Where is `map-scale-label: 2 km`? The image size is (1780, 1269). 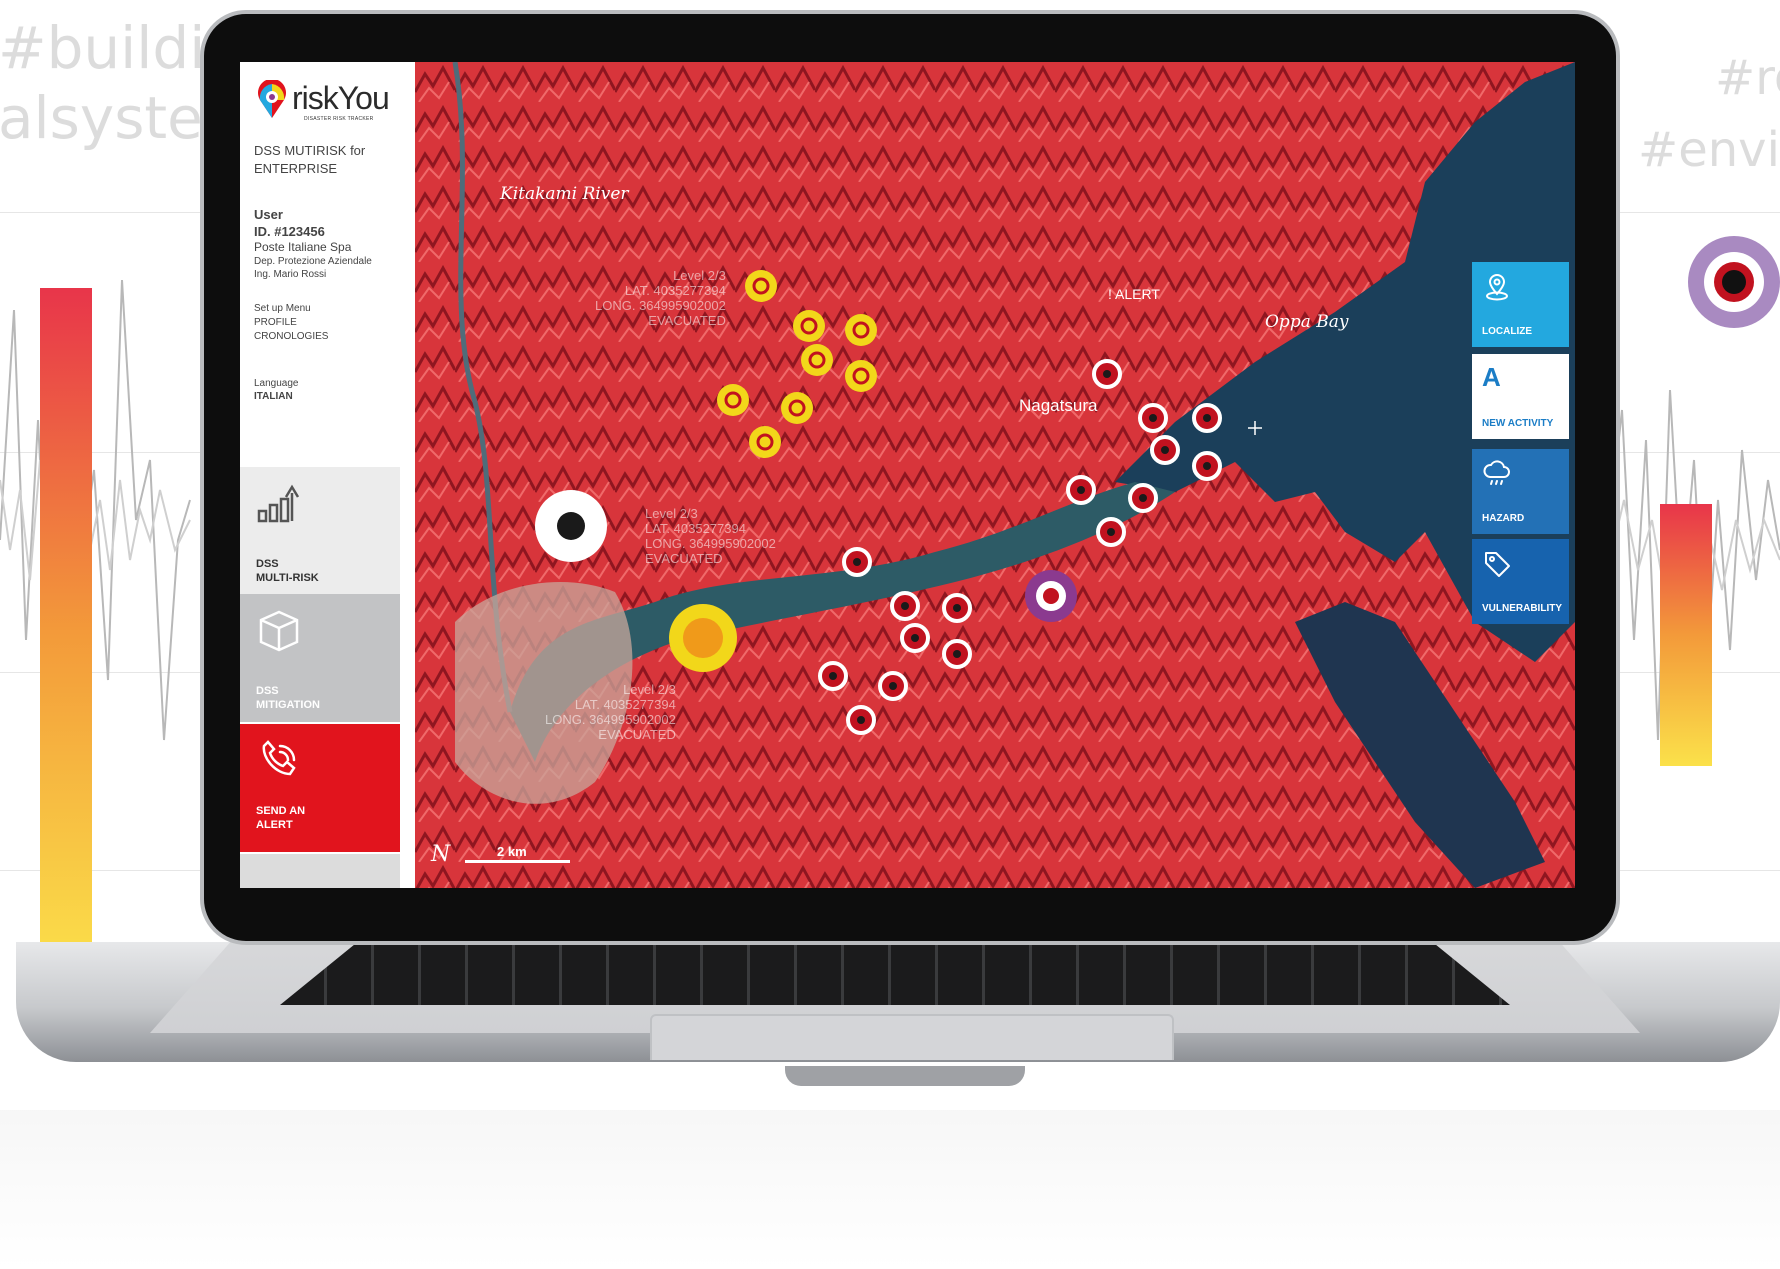 map-scale-label: 2 km is located at coordinates (512, 851).